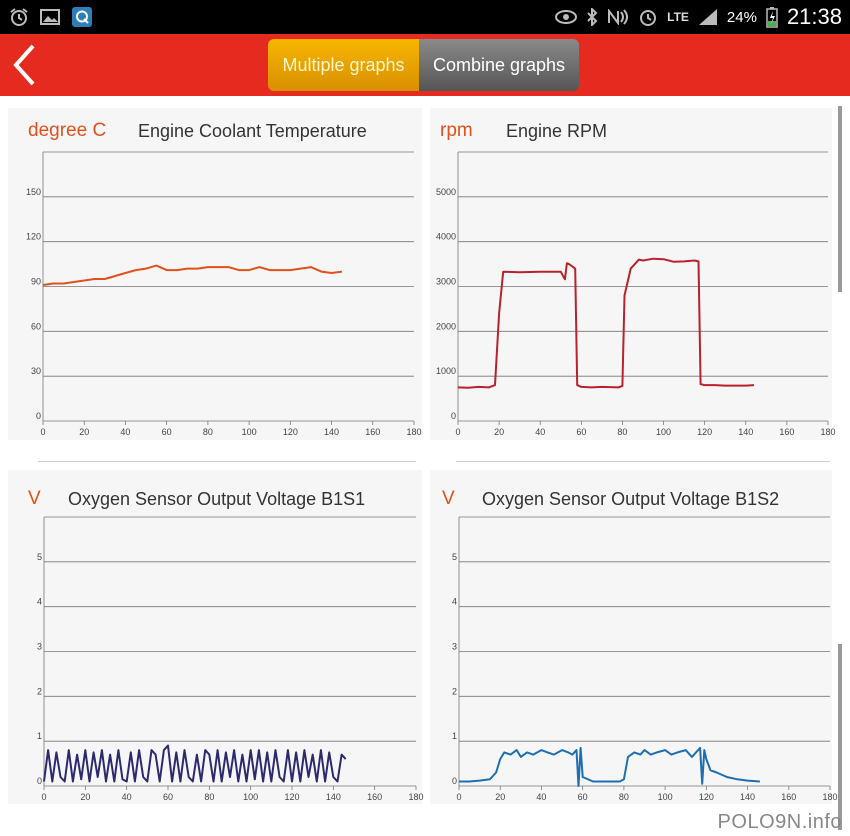 This screenshot has height=836, width=850. Describe the element at coordinates (446, 237) in the screenshot. I see `y-tick-label: 4000` at that location.